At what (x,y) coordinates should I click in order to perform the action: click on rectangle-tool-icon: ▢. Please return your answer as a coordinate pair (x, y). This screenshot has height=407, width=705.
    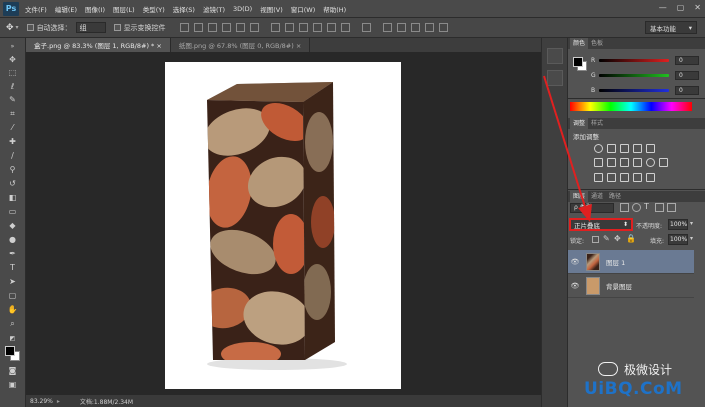
    Looking at the image, I should click on (12, 296).